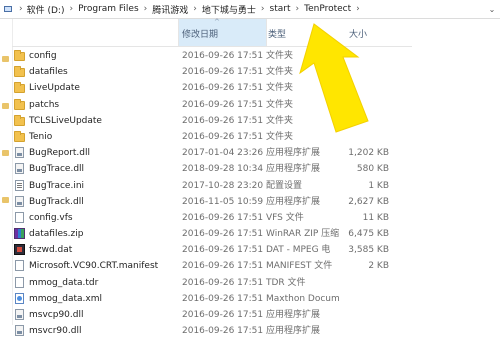 The height and width of the screenshot is (339, 500). Describe the element at coordinates (57, 169) in the screenshot. I see `file-name: BugTrace.dll` at that location.